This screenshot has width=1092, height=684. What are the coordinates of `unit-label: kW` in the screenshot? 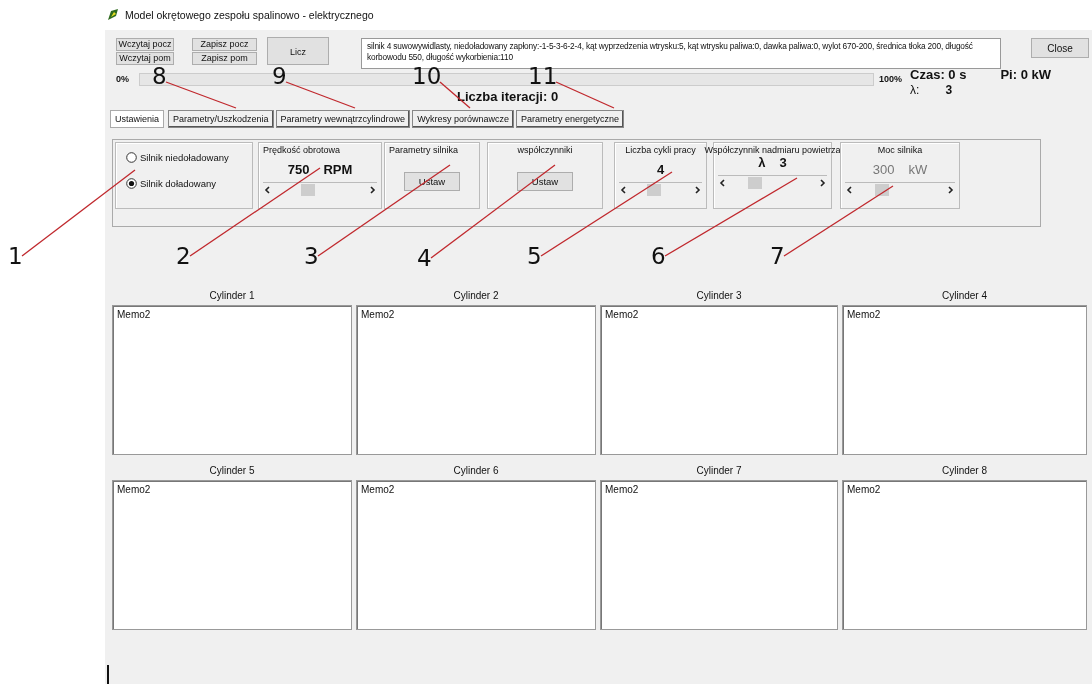 It's located at (918, 170).